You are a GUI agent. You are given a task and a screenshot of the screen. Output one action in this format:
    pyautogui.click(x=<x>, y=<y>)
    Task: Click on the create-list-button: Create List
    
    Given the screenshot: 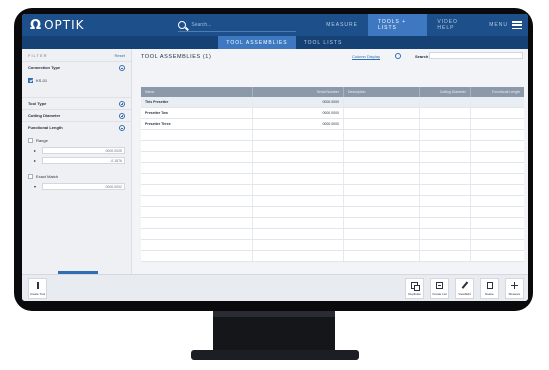 What is the action you would take?
    pyautogui.click(x=439, y=288)
    